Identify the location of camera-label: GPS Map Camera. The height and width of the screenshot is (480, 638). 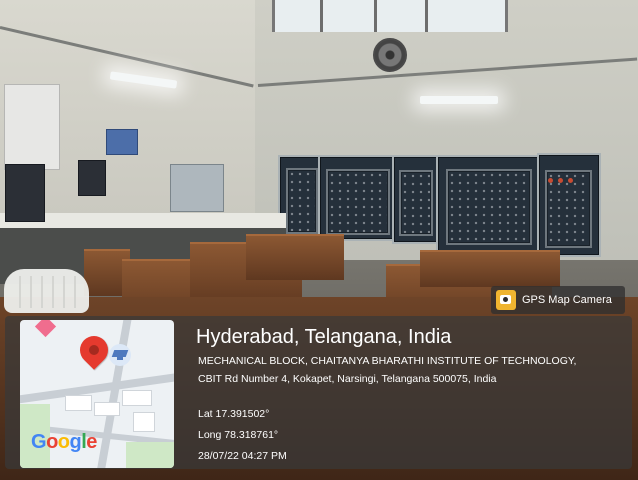
(567, 300).